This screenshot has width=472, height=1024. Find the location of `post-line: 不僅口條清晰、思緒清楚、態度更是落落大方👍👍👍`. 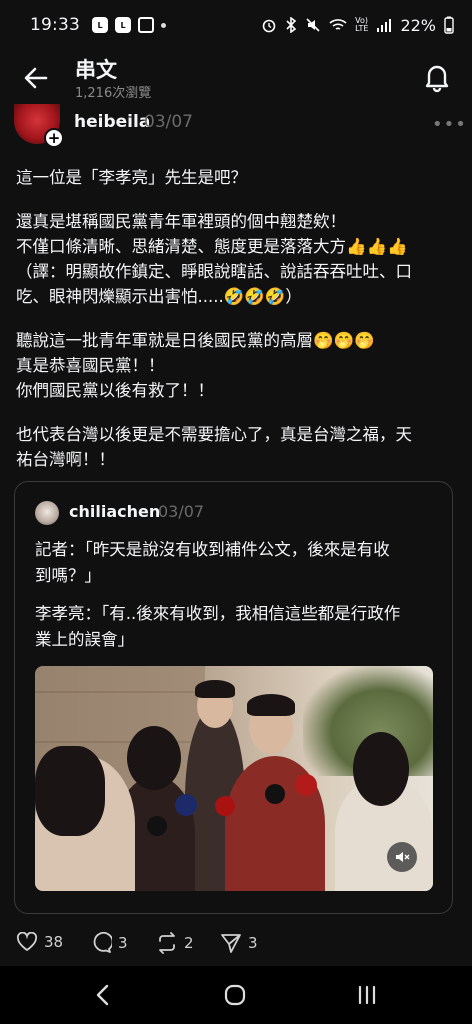

post-line: 不僅口條清晰、思緒清楚、態度更是落落大方👍👍👍 is located at coordinates (212, 246).